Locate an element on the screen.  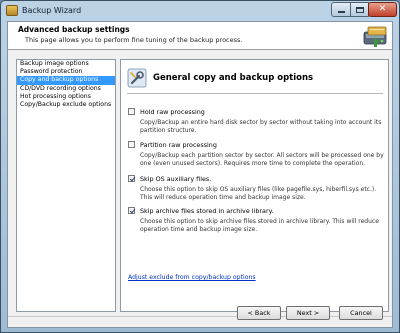
sidebar-item-password-protection: Password protection is located at coordinates (66, 72).